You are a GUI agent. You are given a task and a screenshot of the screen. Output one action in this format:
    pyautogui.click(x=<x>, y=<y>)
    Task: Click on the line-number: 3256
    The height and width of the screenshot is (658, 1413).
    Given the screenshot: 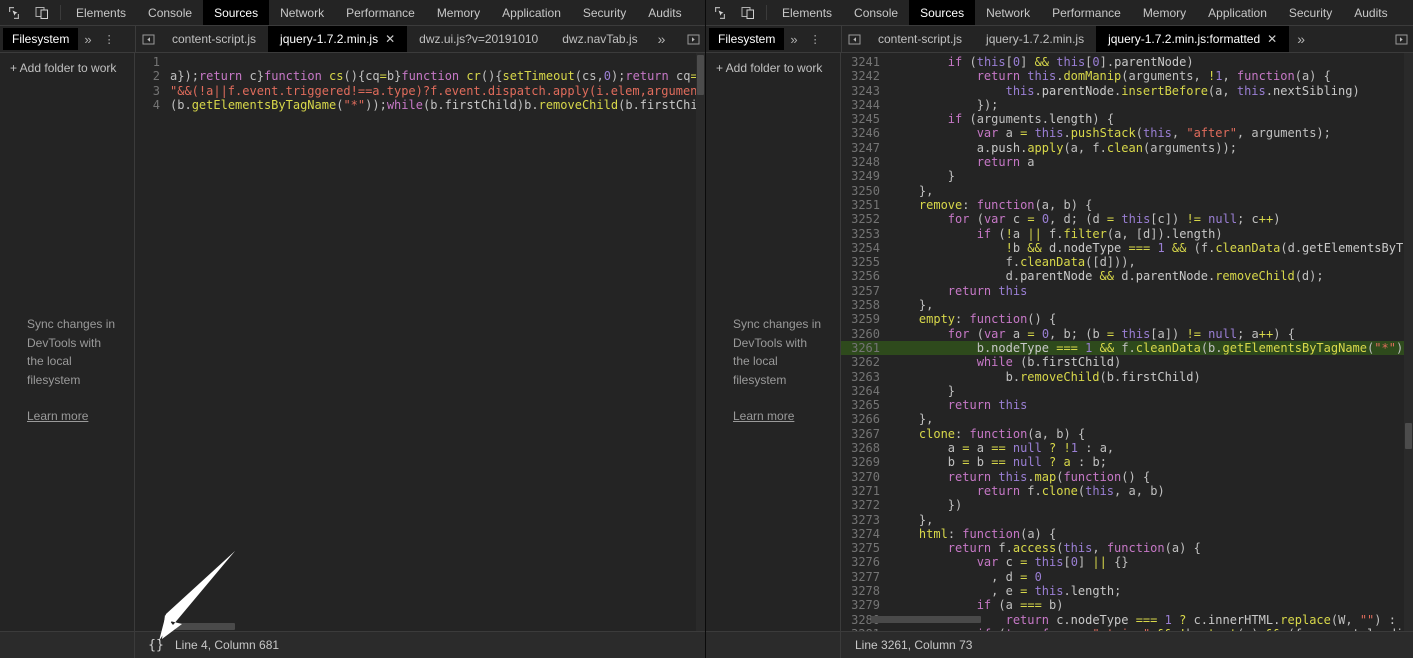 What is the action you would take?
    pyautogui.click(x=863, y=276)
    